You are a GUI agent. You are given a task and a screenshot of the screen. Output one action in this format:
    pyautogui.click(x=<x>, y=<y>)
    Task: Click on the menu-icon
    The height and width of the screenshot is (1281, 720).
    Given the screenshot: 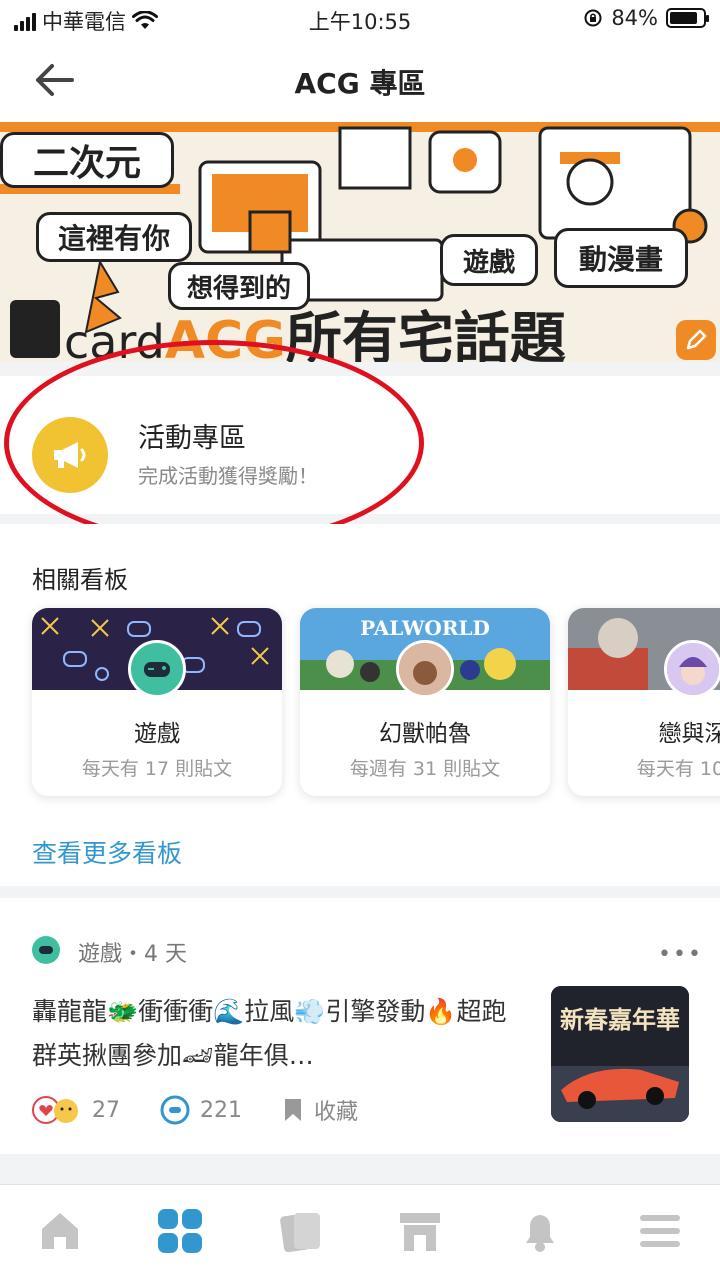 What is the action you would take?
    pyautogui.click(x=660, y=1231)
    